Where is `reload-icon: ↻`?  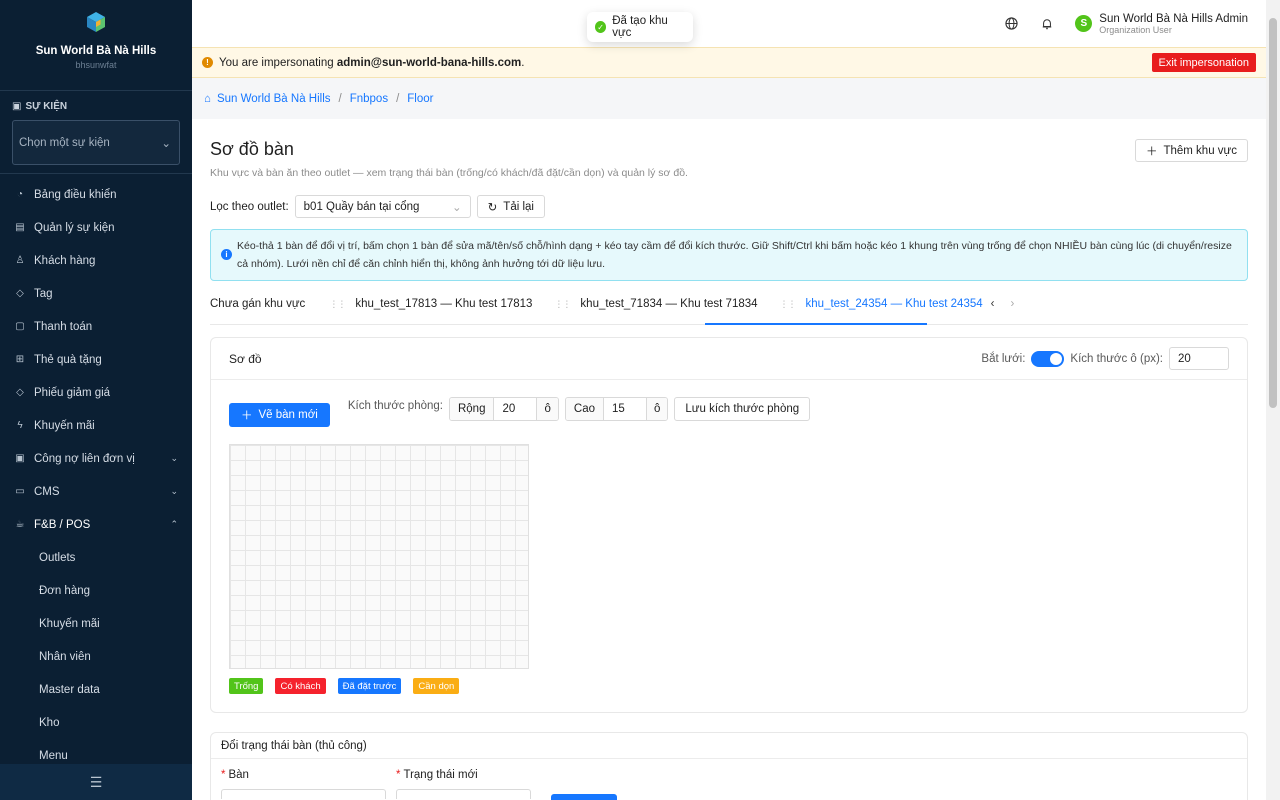
reload-icon: ↻ is located at coordinates (492, 207).